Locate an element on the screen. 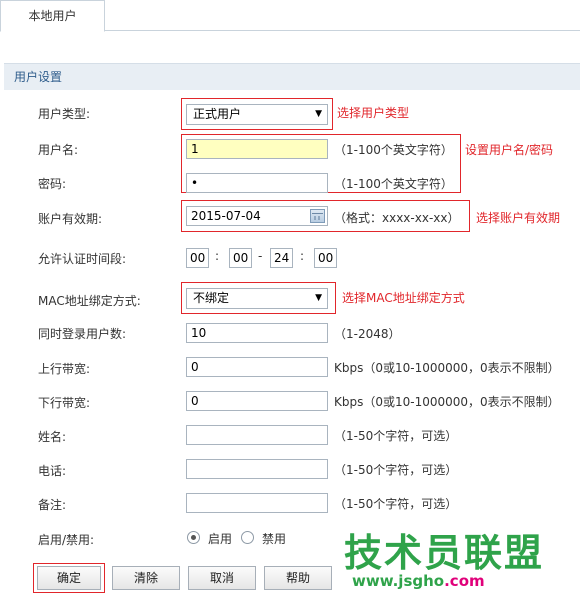 The image size is (580, 595). help-button: 帮助 is located at coordinates (298, 578).